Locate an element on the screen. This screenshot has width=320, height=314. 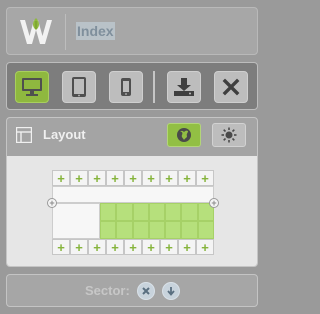
close-button is located at coordinates (231, 87).